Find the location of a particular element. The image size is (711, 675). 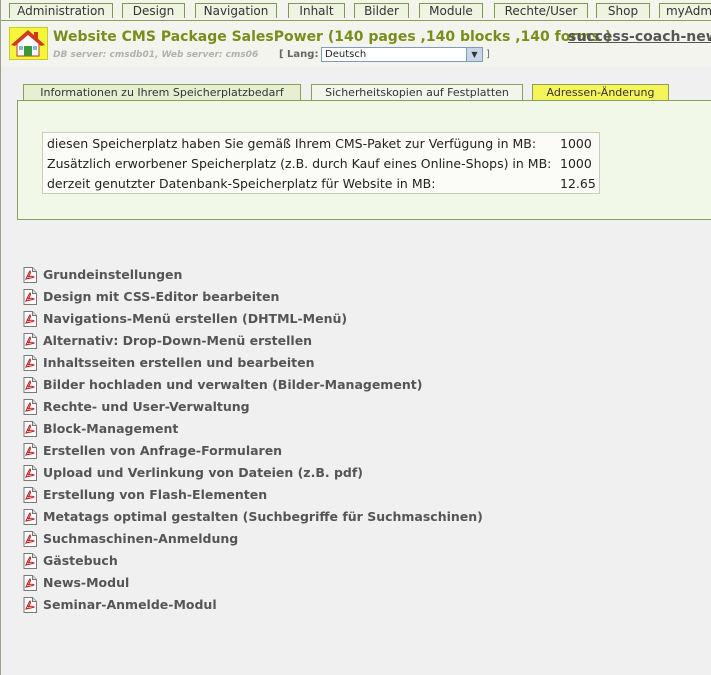

home-button is located at coordinates (28, 43).